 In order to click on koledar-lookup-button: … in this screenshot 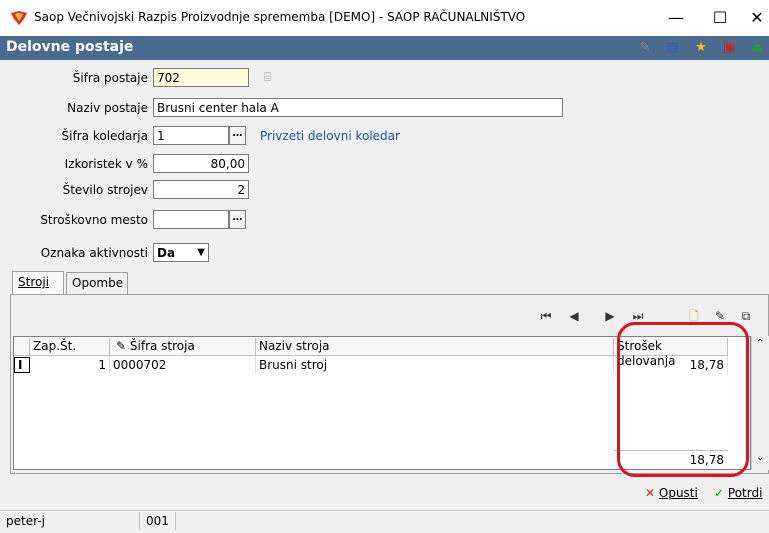, I will do `click(237, 135)`.